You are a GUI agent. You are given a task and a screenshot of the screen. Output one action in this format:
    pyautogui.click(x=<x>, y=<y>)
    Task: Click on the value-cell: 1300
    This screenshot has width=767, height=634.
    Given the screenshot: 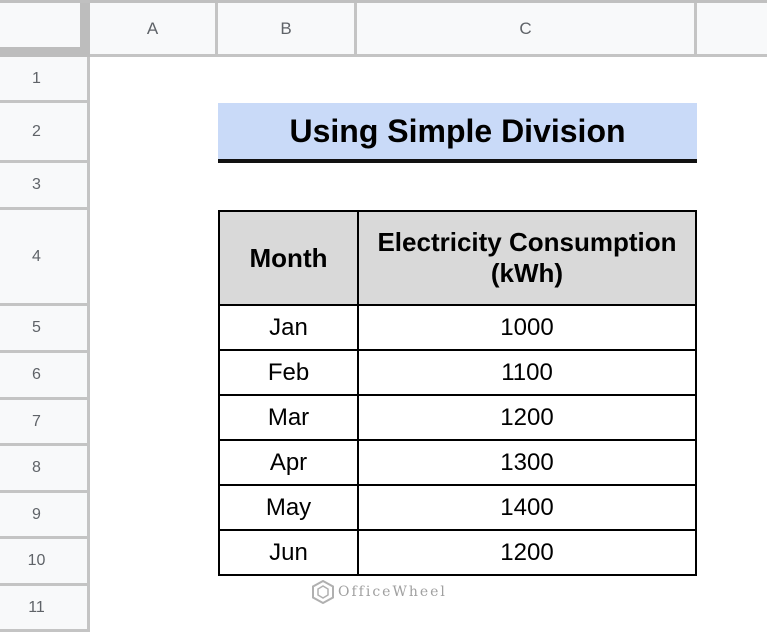 What is the action you would take?
    pyautogui.click(x=527, y=462)
    